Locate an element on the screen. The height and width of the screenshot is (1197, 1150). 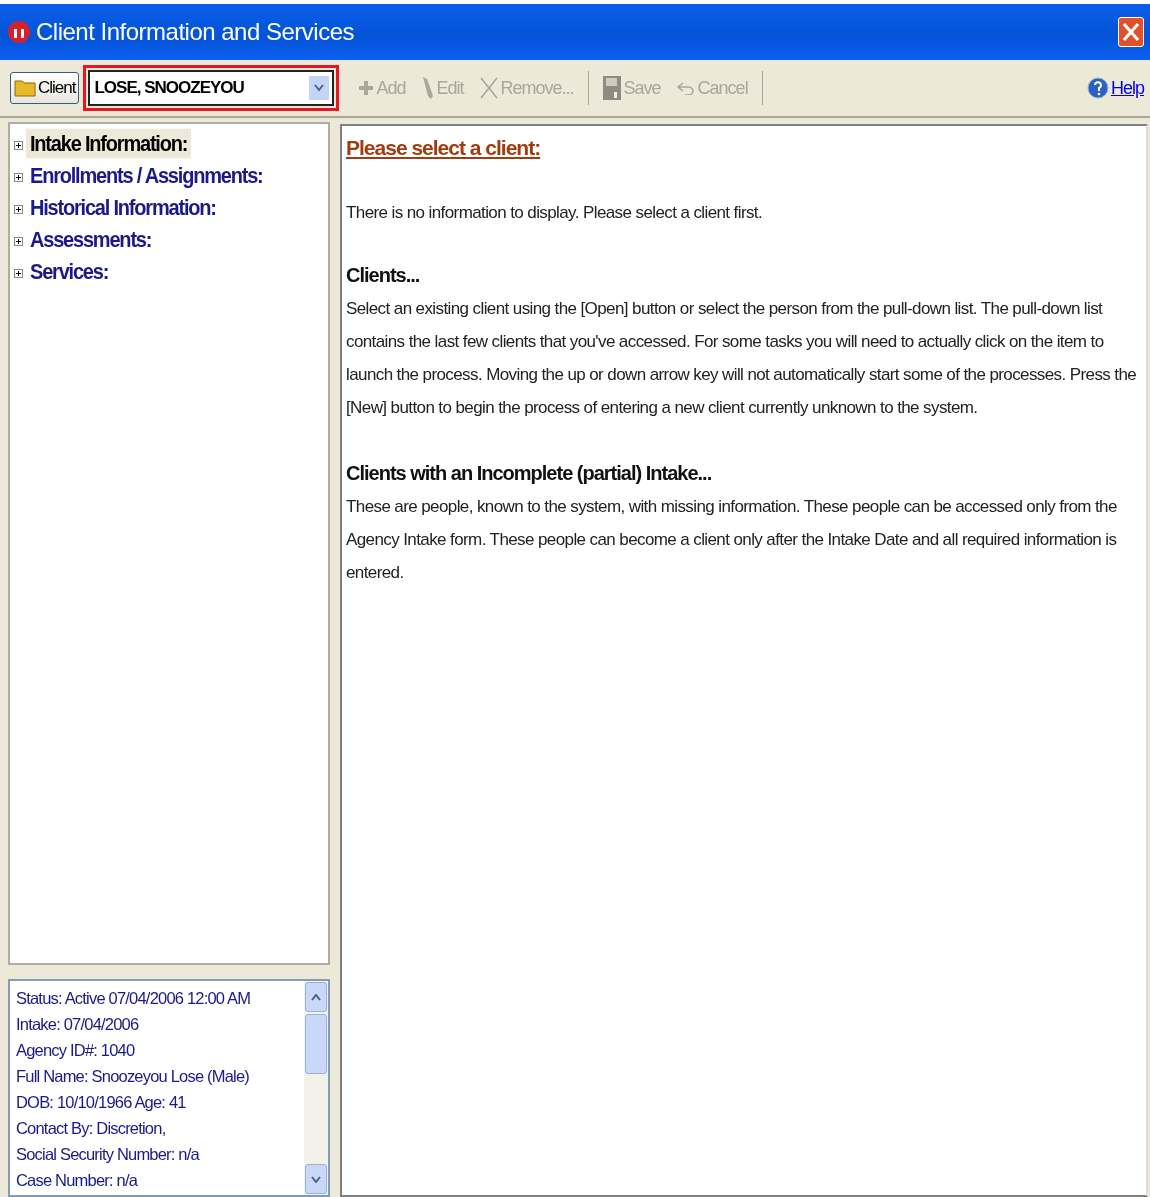
client-detail-line: Social Security Number: n/a is located at coordinates (108, 1154).